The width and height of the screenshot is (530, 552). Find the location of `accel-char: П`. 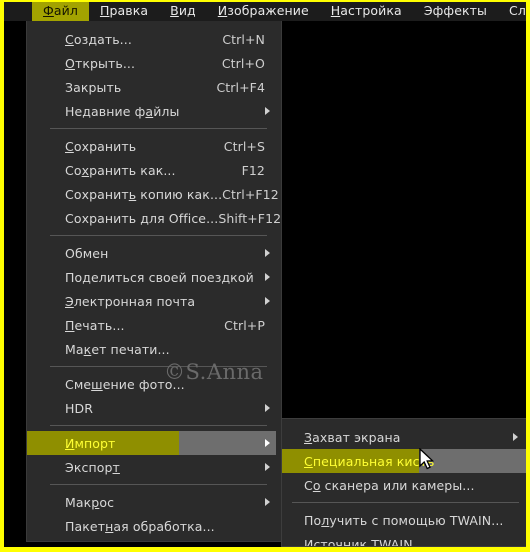

accel-char: П is located at coordinates (70, 325).